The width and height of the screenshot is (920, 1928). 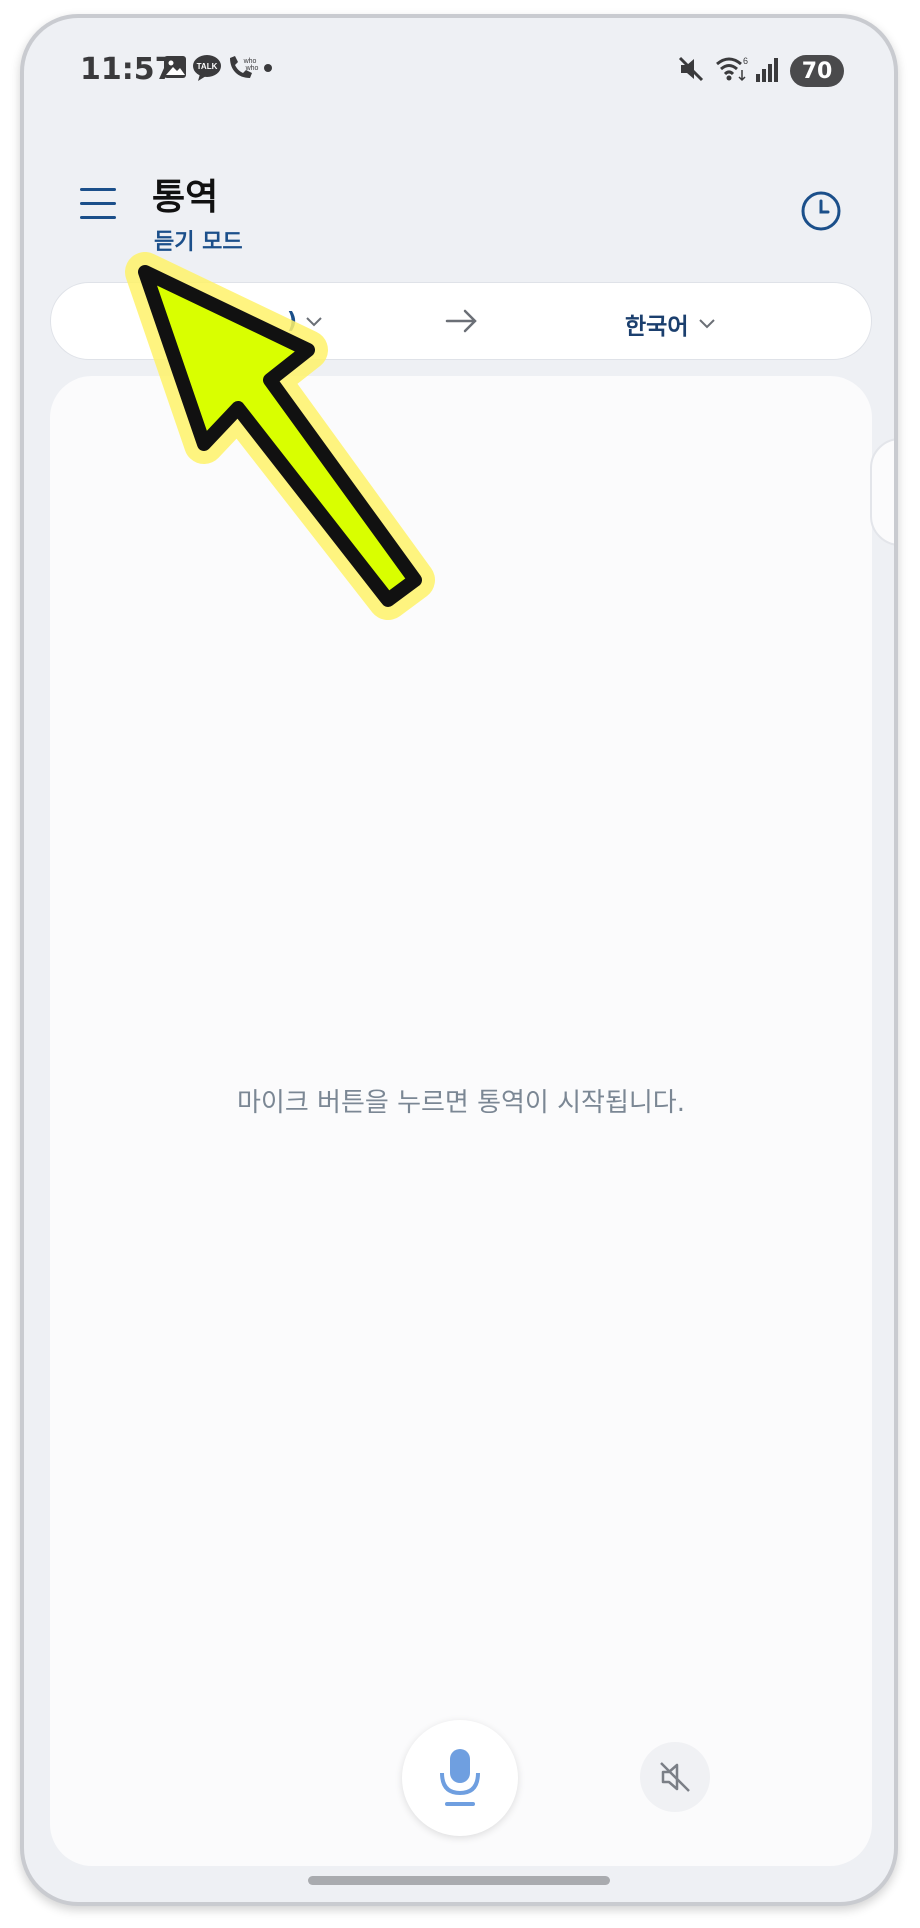 I want to click on target-language-dropdown: 한국어, so click(x=670, y=324).